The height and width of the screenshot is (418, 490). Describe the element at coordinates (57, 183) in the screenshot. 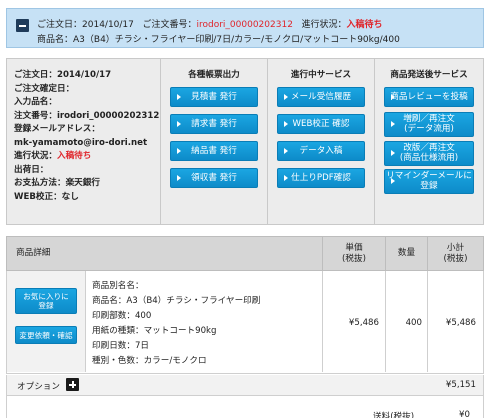

I see `info-payment: お支払方法：楽天銀行` at that location.